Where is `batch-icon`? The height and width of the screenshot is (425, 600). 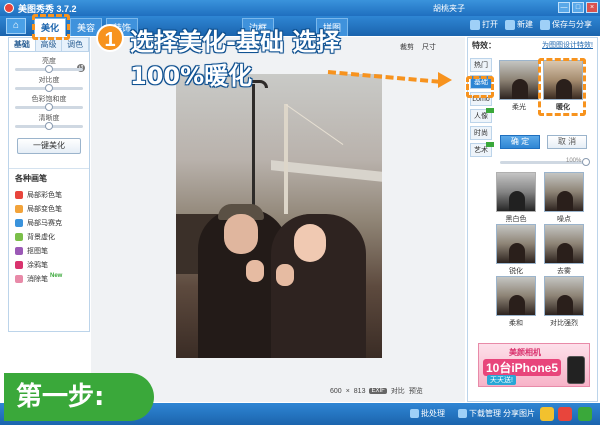
batch-icon is located at coordinates (414, 413).